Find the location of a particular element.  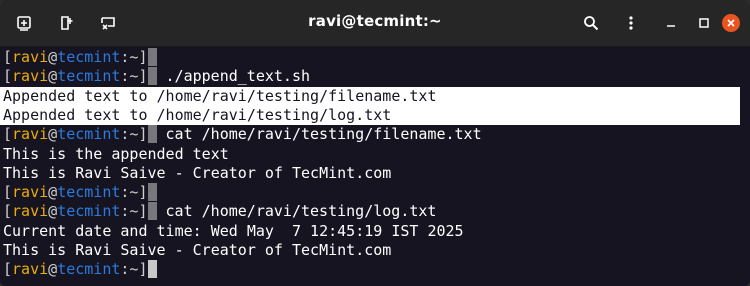

command-text: ./append_text.sh is located at coordinates (238, 76).